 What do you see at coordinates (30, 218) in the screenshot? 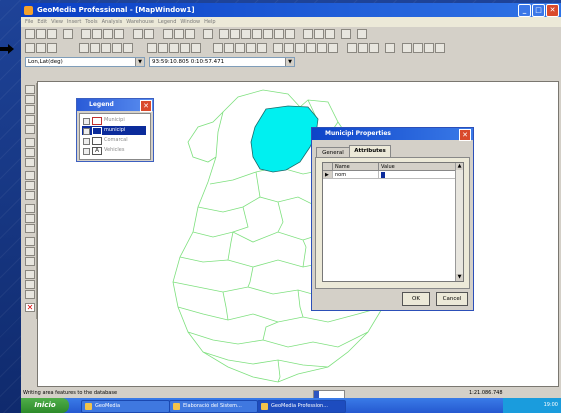
I see `v-tool-13-icon` at bounding box center [30, 218].